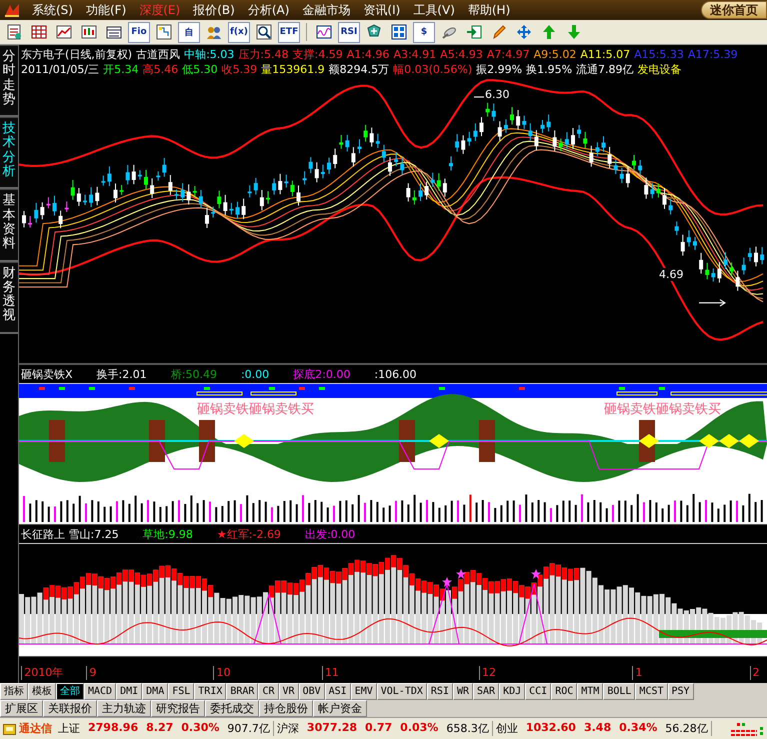 The width and height of the screenshot is (767, 739). Describe the element at coordinates (178, 708) in the screenshot. I see `extension-tab: 研究报告` at that location.